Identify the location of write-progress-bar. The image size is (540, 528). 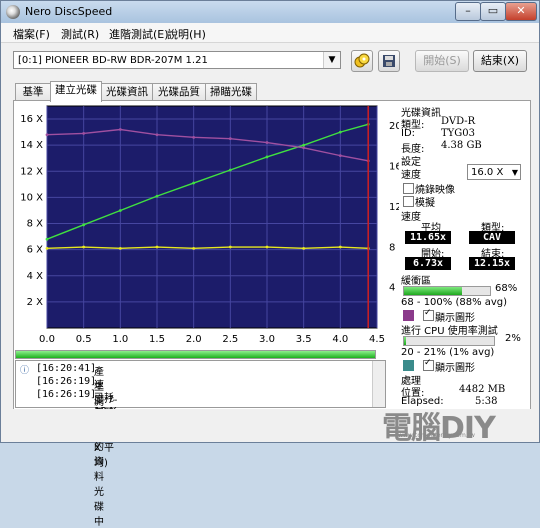
(195, 354).